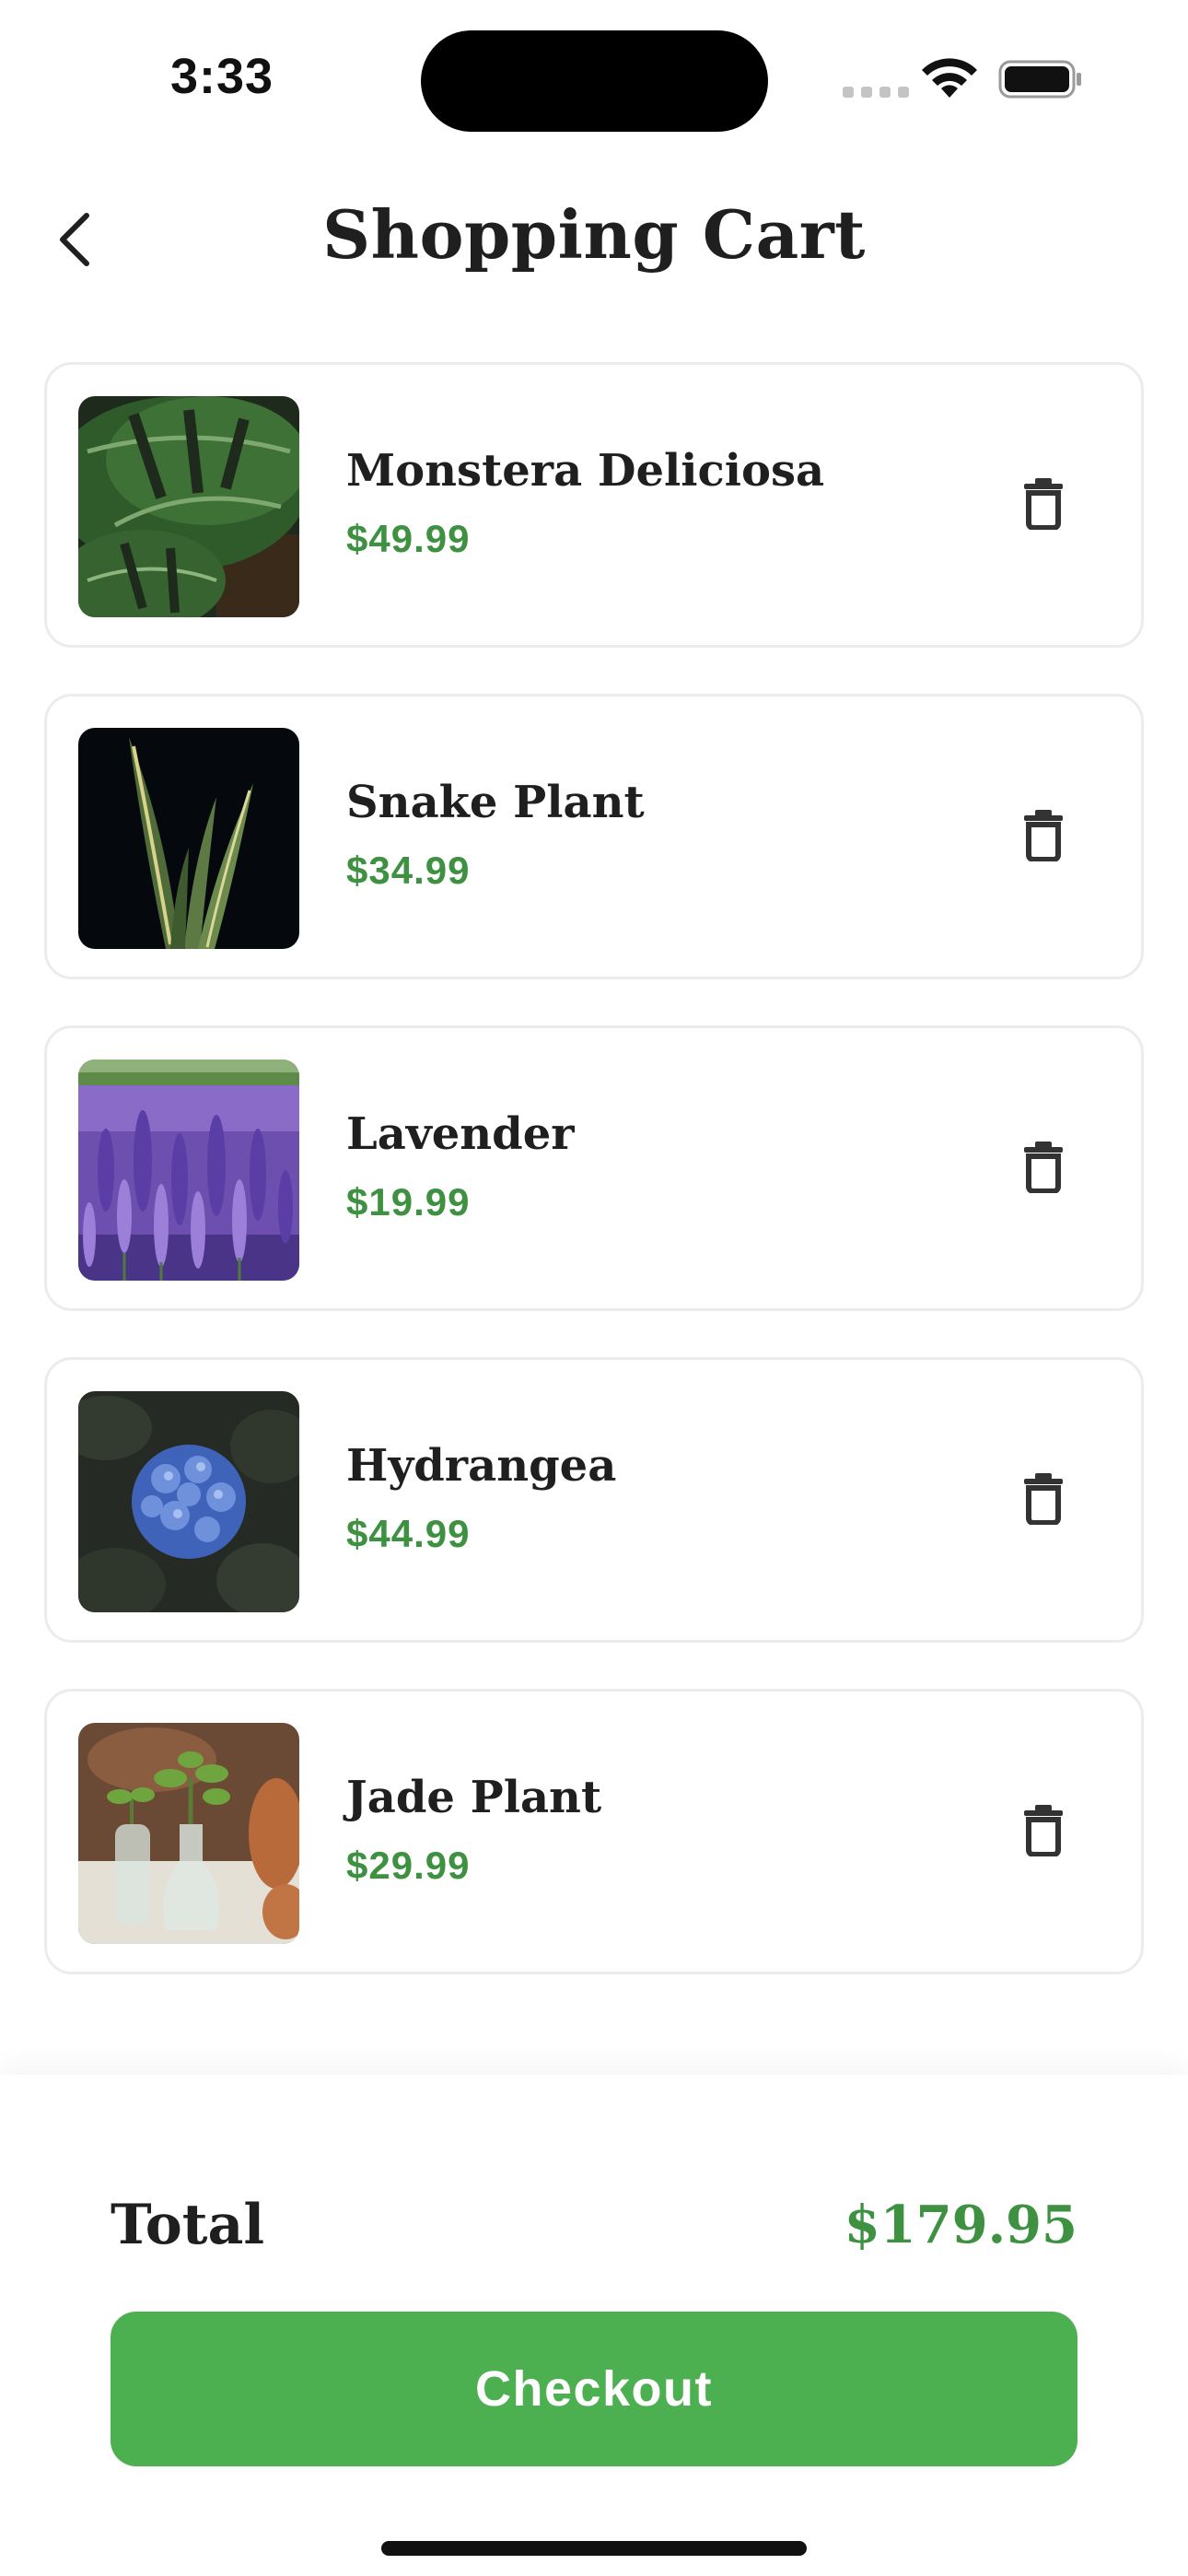 The height and width of the screenshot is (2576, 1188). Describe the element at coordinates (594, 2548) in the screenshot. I see `home-indicator` at that location.